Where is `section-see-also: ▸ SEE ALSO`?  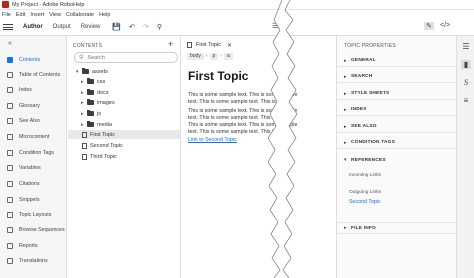 section-see-also: ▸ SEE ALSO is located at coordinates (397, 127).